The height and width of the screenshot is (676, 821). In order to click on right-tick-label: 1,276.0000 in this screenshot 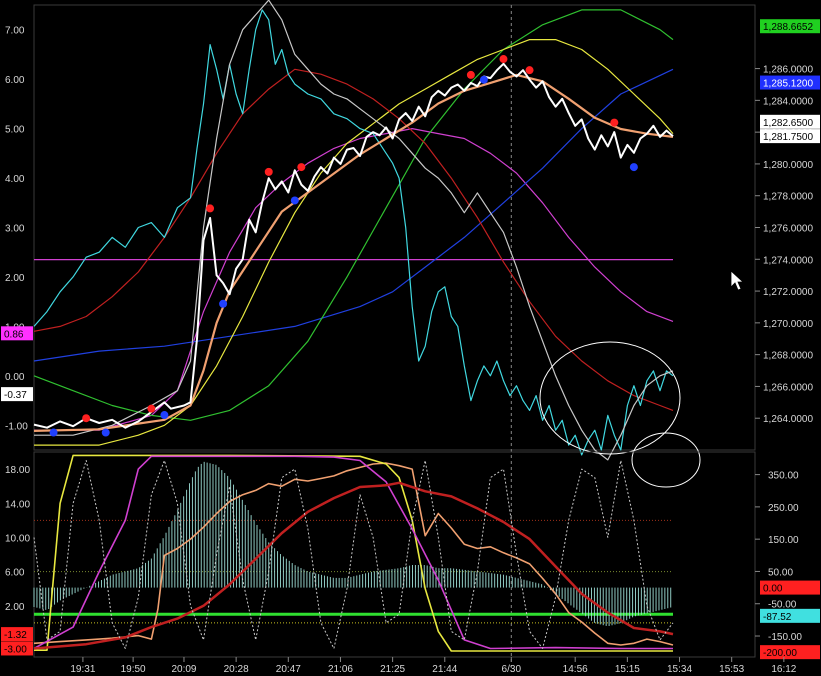, I will do `click(788, 229)`.